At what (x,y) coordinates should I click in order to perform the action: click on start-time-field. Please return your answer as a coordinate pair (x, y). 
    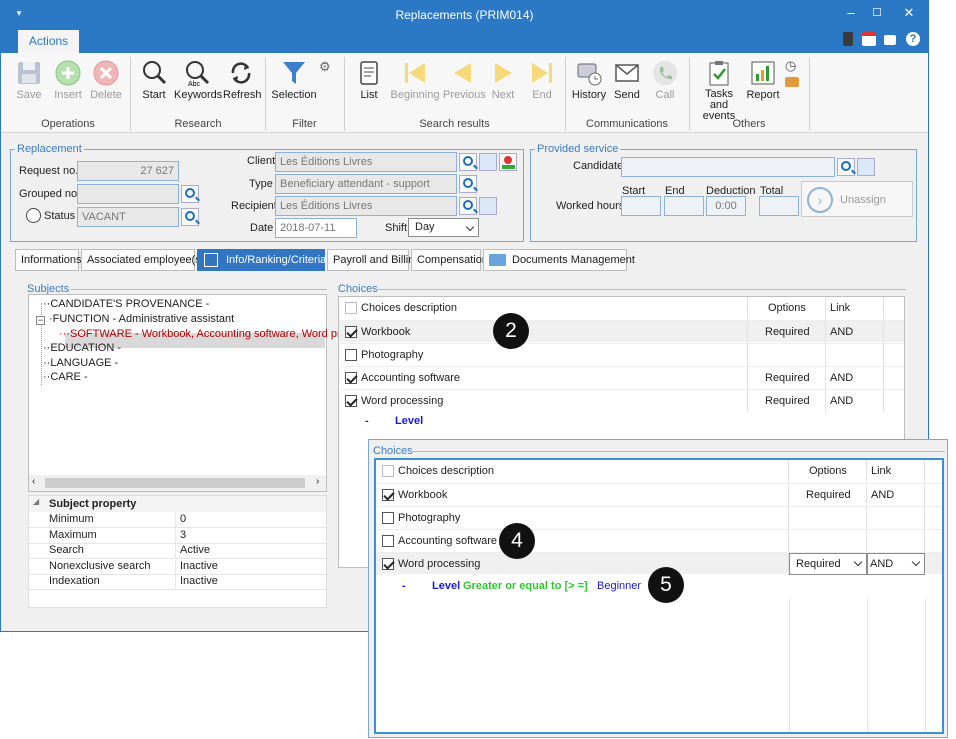
    Looking at the image, I should click on (641, 206).